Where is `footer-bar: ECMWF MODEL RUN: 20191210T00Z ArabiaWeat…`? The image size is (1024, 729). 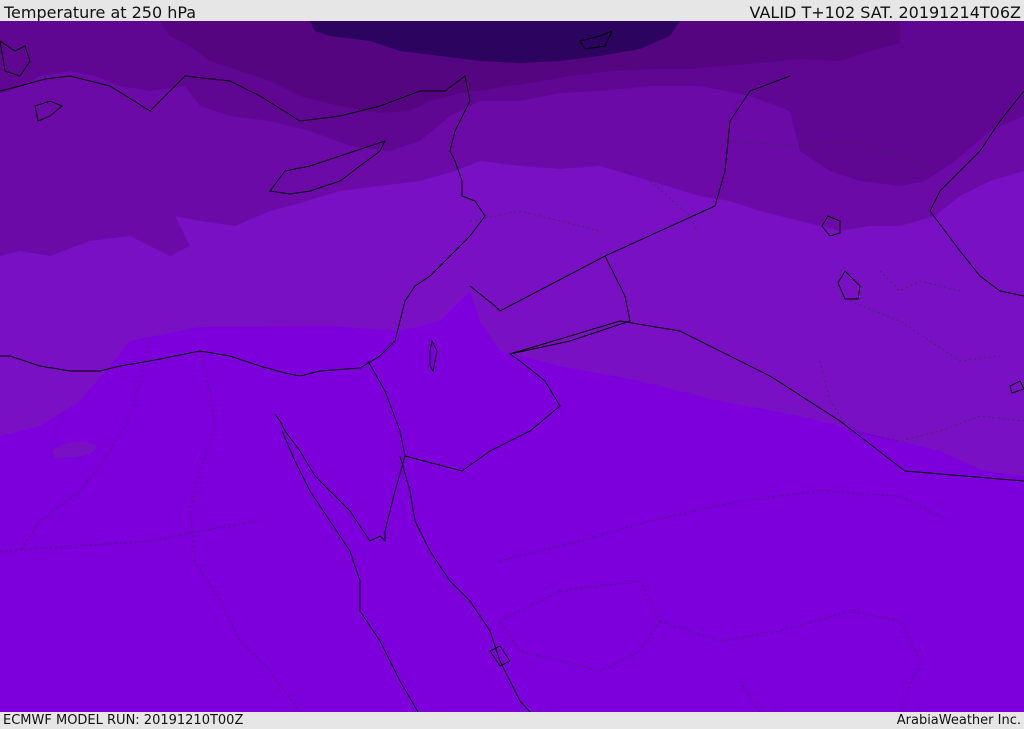 footer-bar: ECMWF MODEL RUN: 20191210T00Z ArabiaWeat… is located at coordinates (512, 720).